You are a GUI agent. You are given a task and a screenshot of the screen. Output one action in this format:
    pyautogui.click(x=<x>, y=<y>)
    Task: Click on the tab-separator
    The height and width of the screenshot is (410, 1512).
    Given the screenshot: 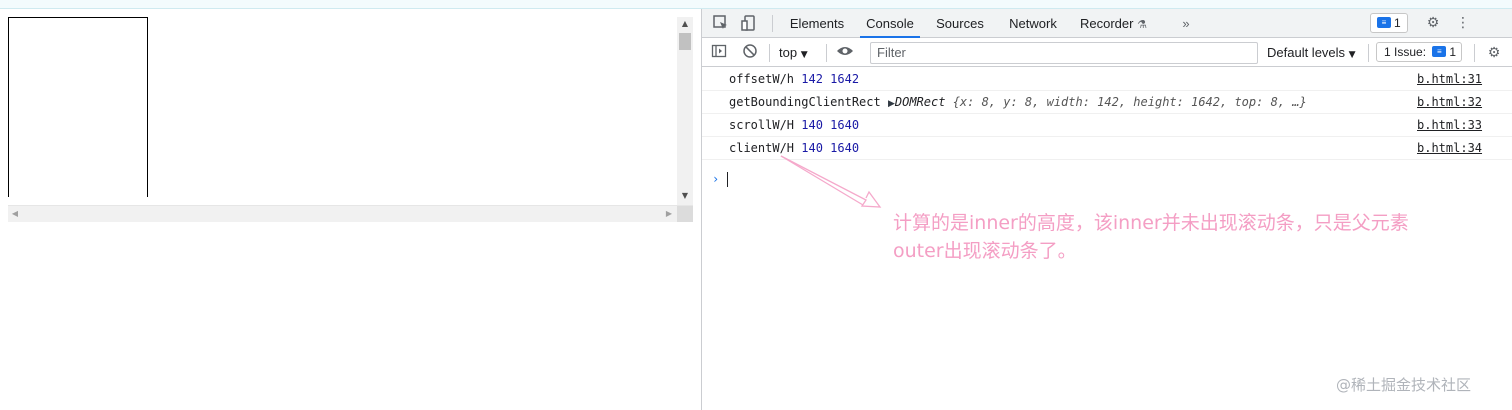 What is the action you would take?
    pyautogui.click(x=772, y=23)
    